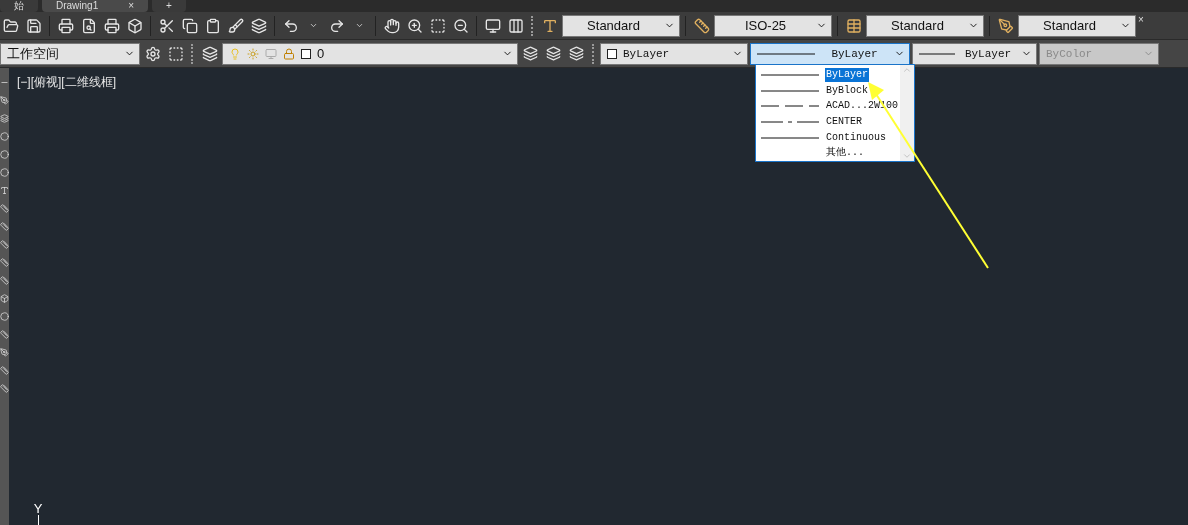 The height and width of the screenshot is (525, 1188). Describe the element at coordinates (830, 75) in the screenshot. I see `linetype-option: ByLayer` at that location.